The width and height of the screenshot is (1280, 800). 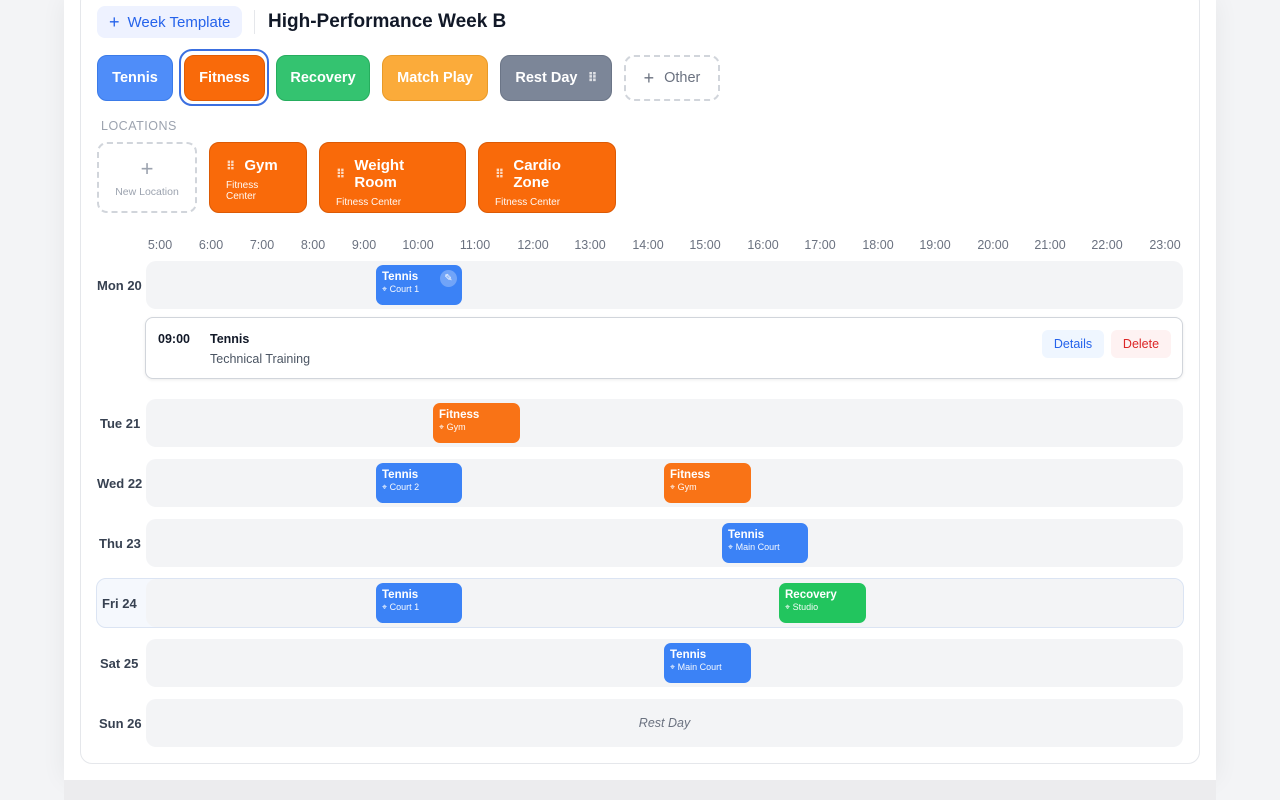 I want to click on type-chip-label: Tennis, so click(x=135, y=78).